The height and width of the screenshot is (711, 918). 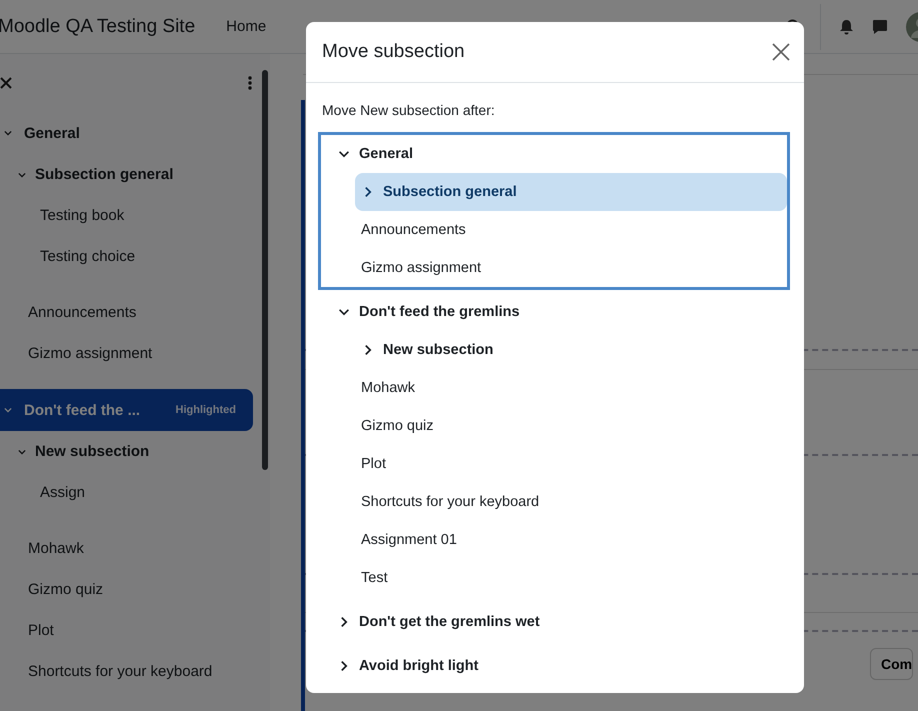 What do you see at coordinates (554, 230) in the screenshot?
I see `activity-item: Announcements` at bounding box center [554, 230].